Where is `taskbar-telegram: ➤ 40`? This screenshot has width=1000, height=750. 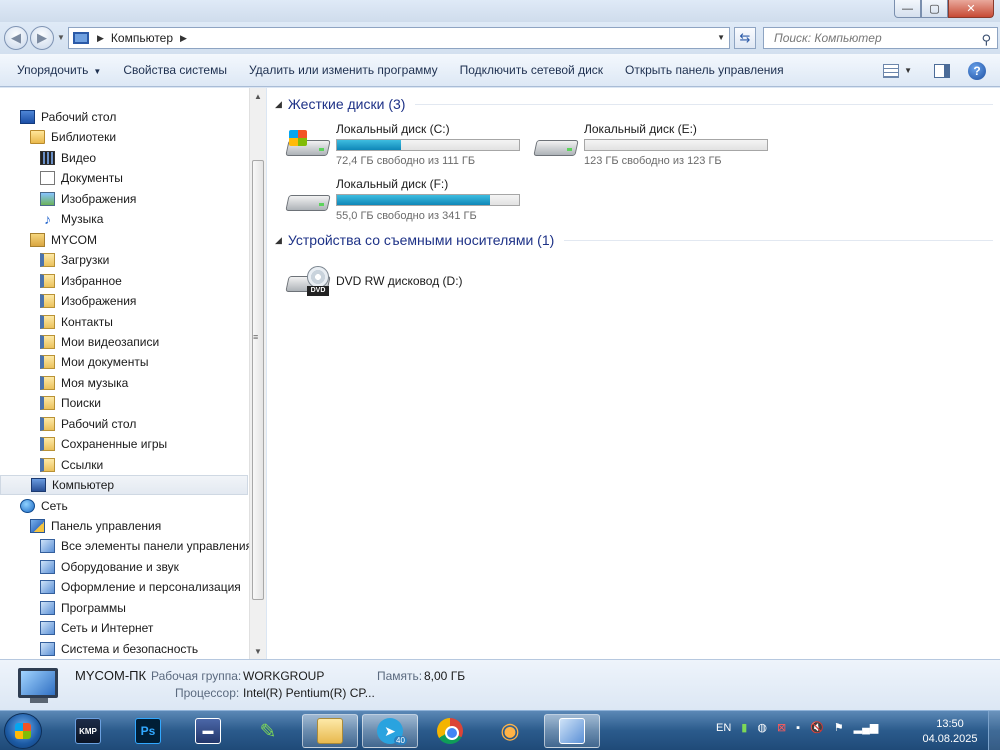 taskbar-telegram: ➤ 40 is located at coordinates (390, 731).